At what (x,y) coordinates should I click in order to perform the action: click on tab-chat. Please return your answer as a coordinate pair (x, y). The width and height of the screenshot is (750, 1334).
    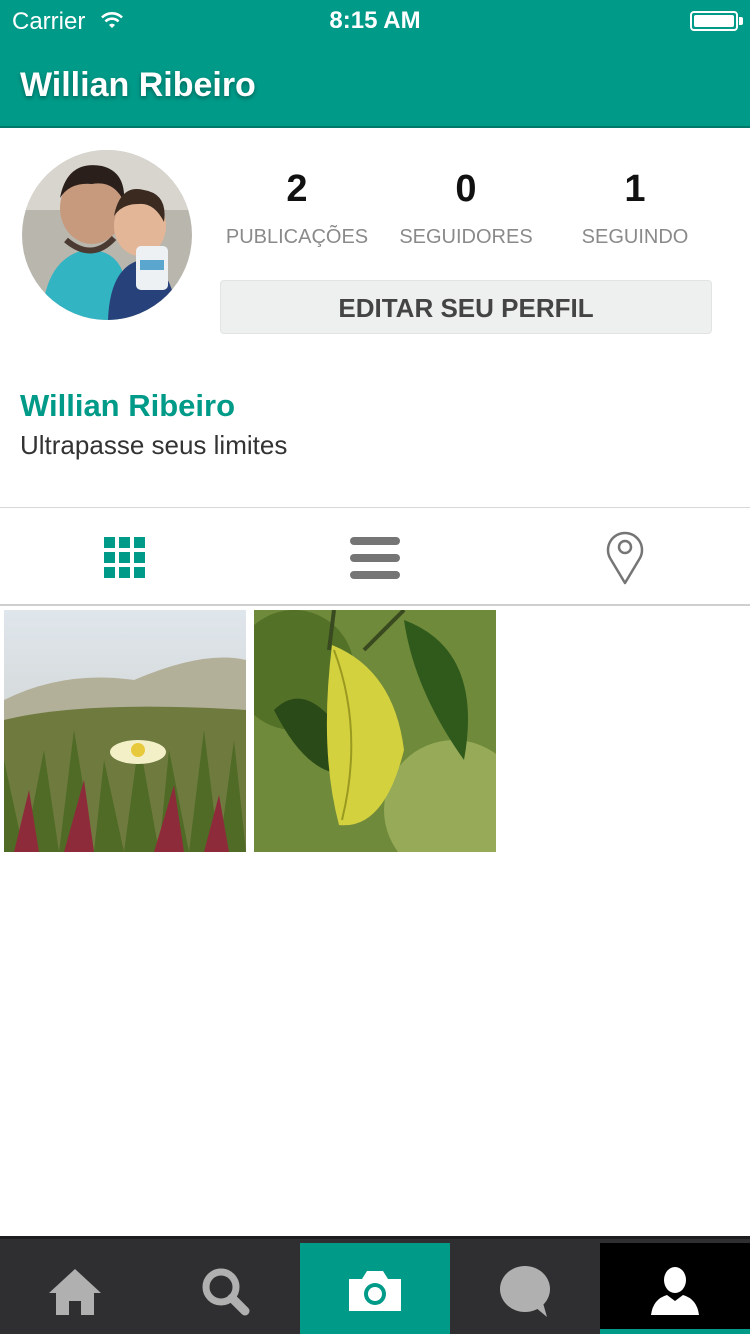
    Looking at the image, I should click on (525, 1288).